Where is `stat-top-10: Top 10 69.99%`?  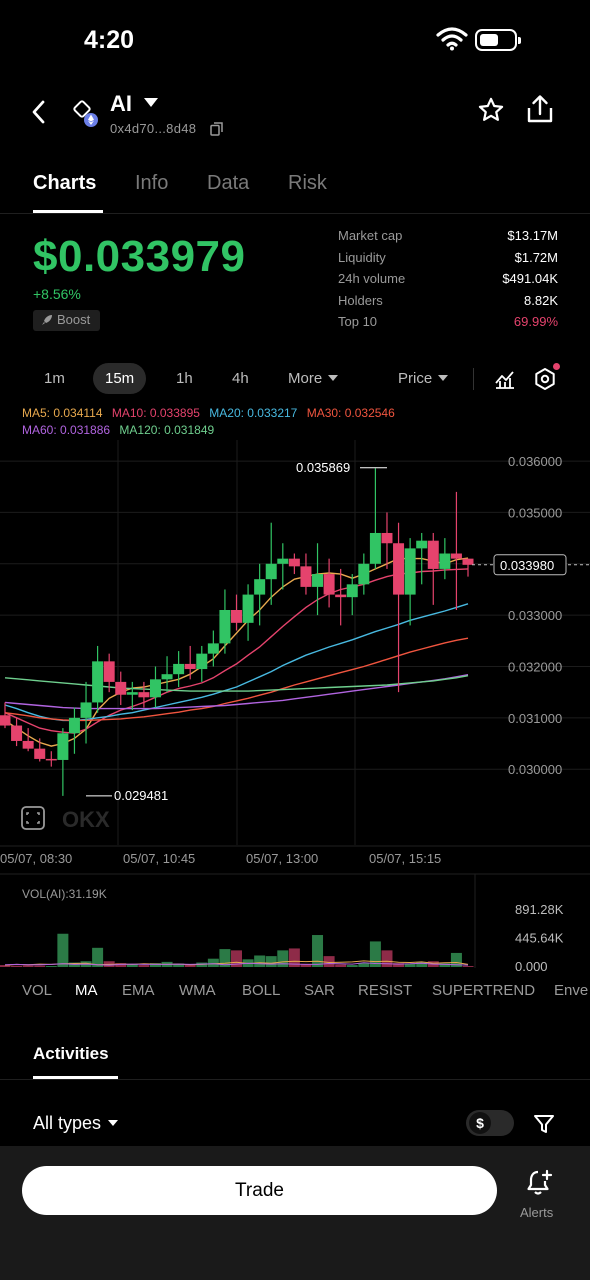 stat-top-10: Top 10 69.99% is located at coordinates (448, 325).